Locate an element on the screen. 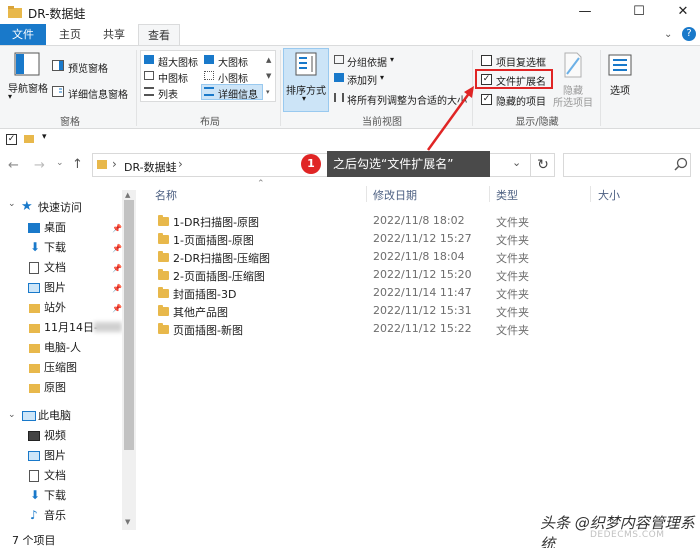 The height and width of the screenshot is (548, 700). column-size: 大小 is located at coordinates (609, 195).